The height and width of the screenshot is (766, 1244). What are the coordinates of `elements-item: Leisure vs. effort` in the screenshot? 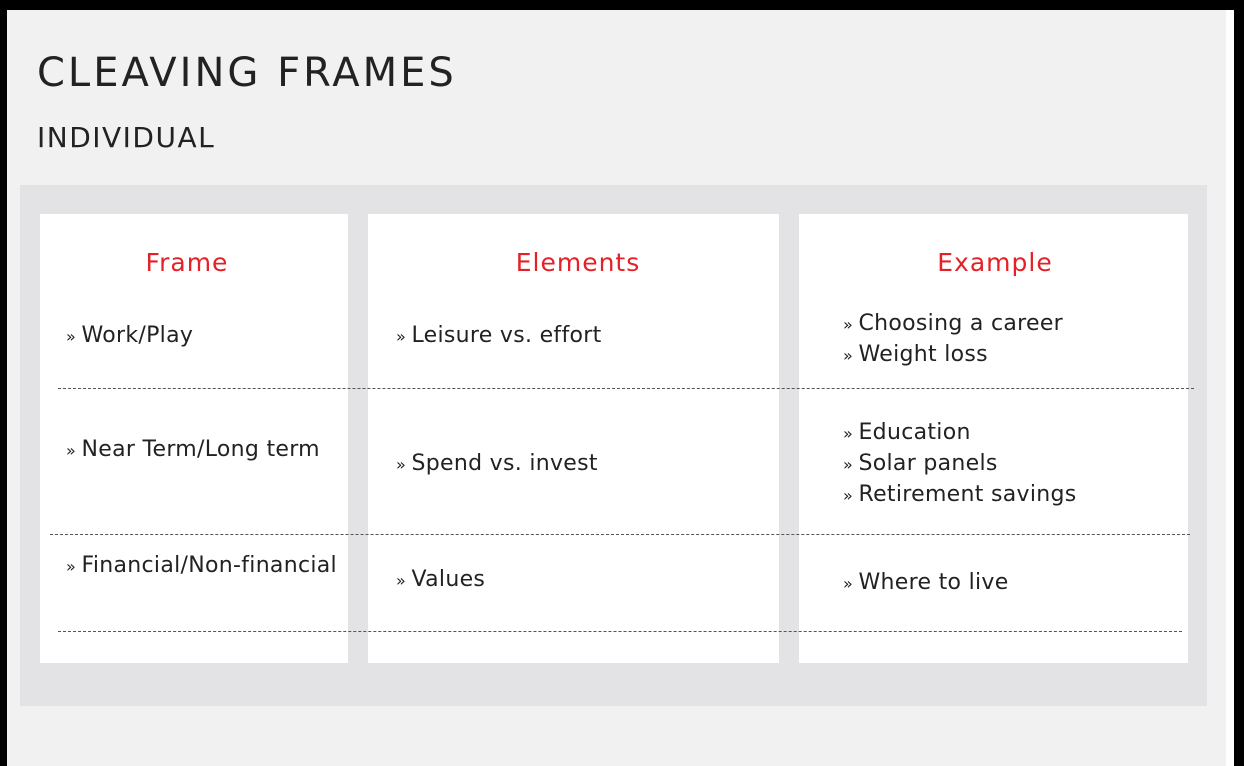 It's located at (499, 336).